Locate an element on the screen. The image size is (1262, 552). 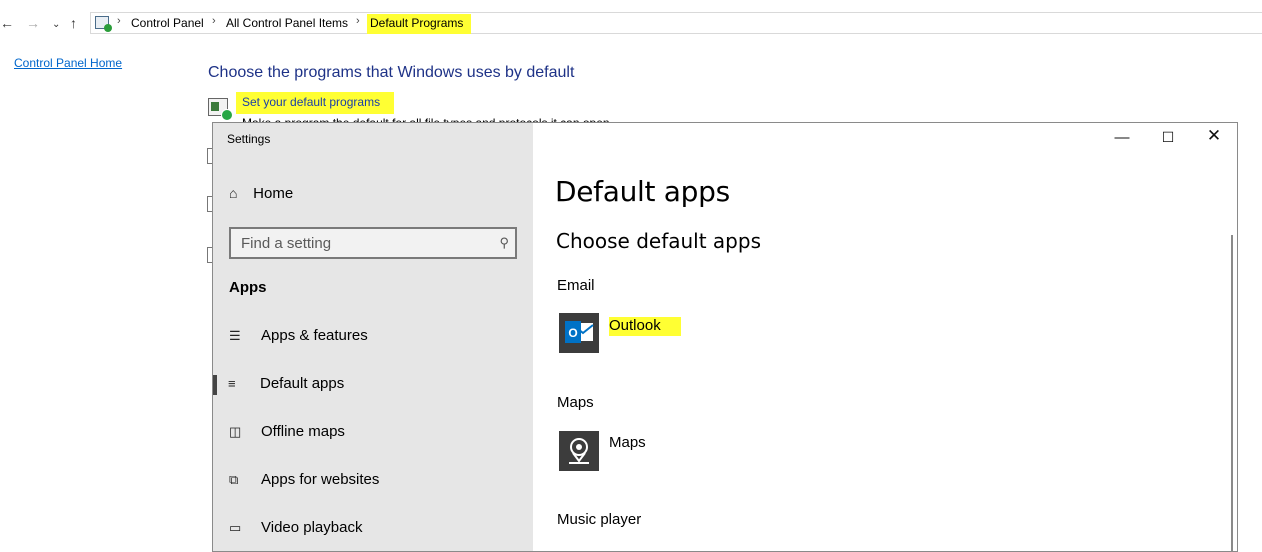
set-default-programs-link: Set your default programs is located at coordinates (315, 103).